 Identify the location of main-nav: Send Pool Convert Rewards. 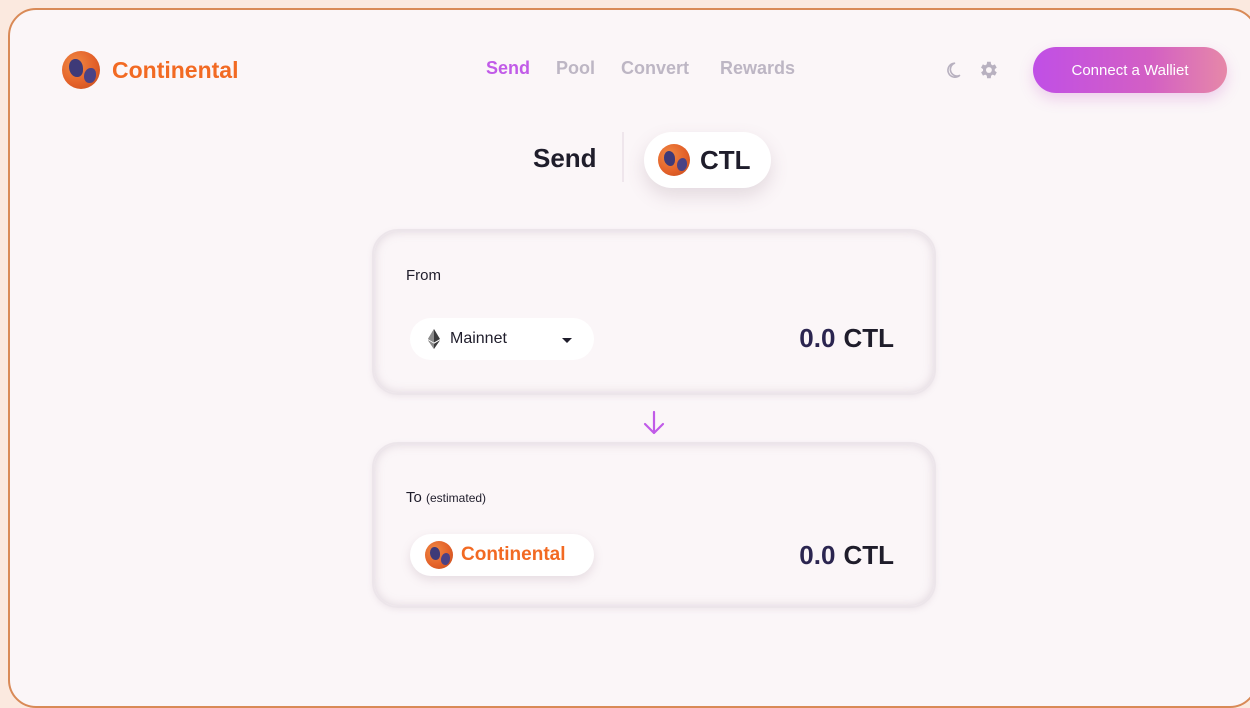
(640, 68).